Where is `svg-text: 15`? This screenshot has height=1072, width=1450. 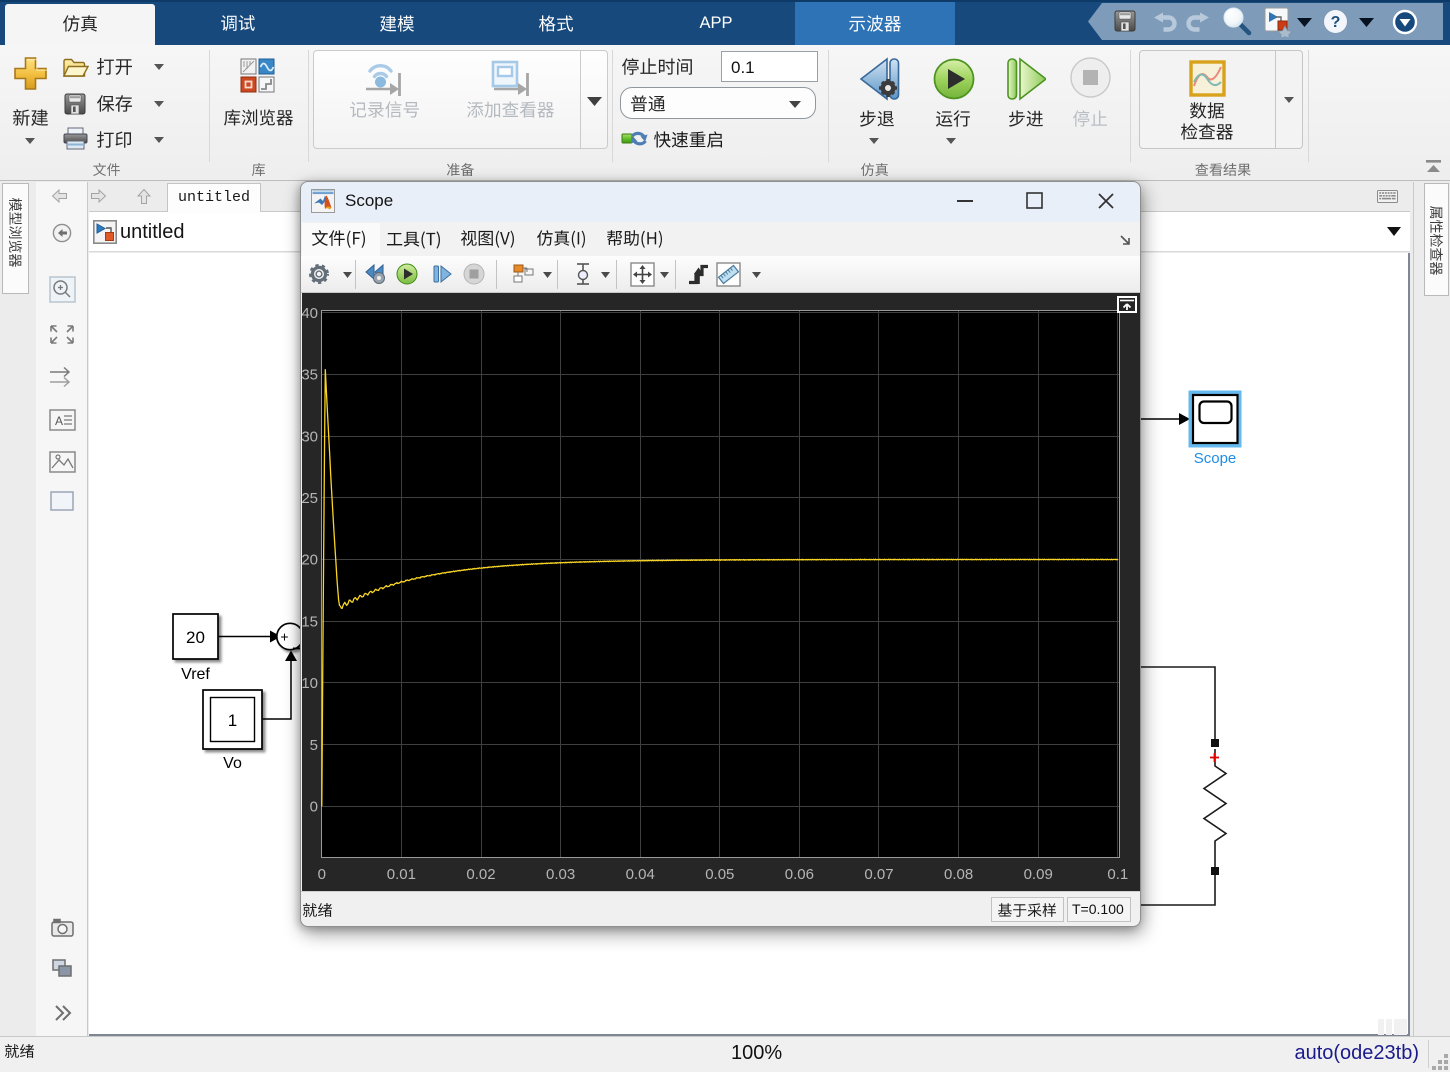
svg-text: 15 is located at coordinates (310, 621).